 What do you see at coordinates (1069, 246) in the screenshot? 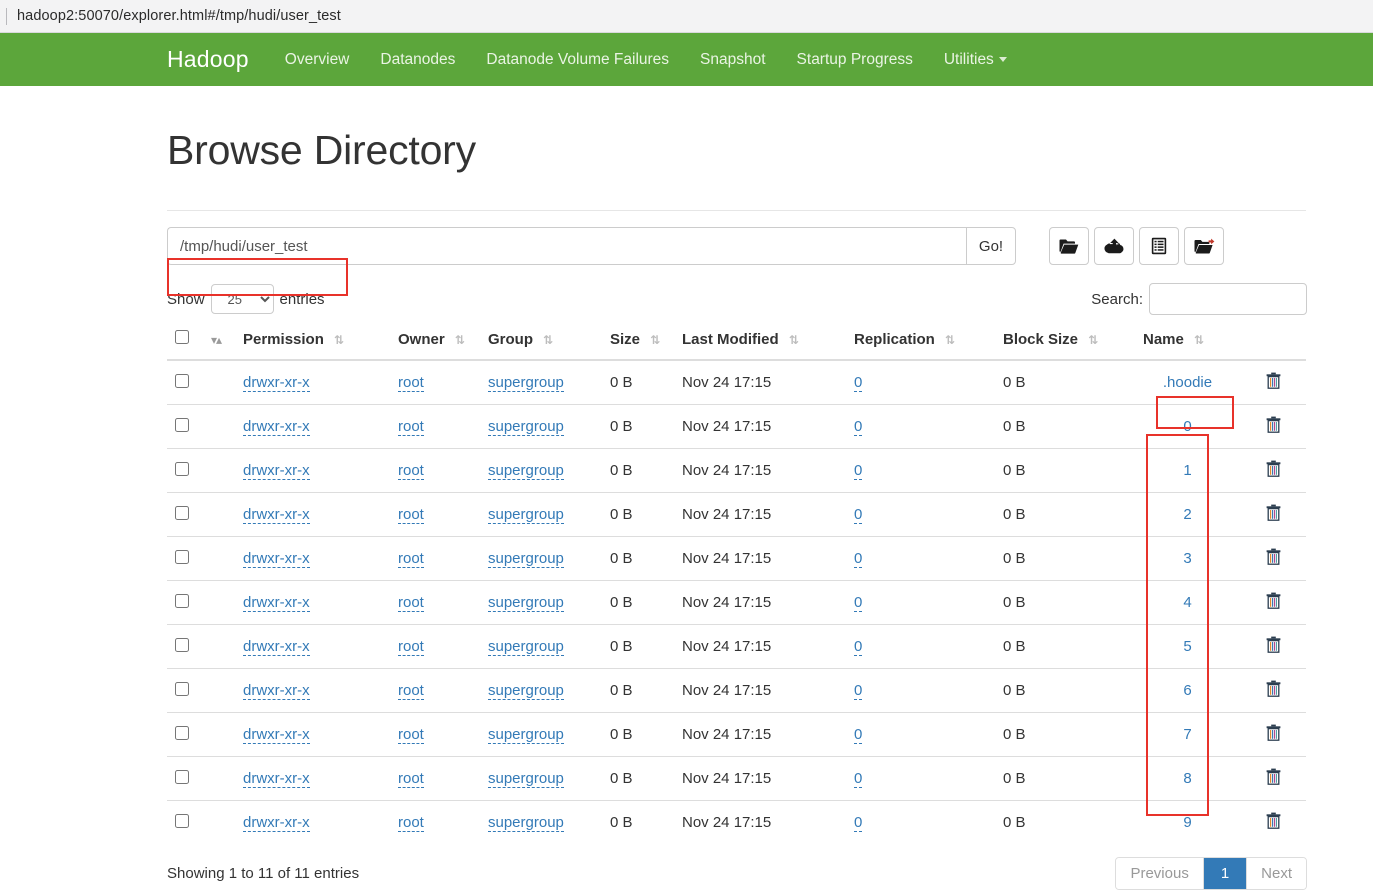
I see `new-directory-button` at bounding box center [1069, 246].